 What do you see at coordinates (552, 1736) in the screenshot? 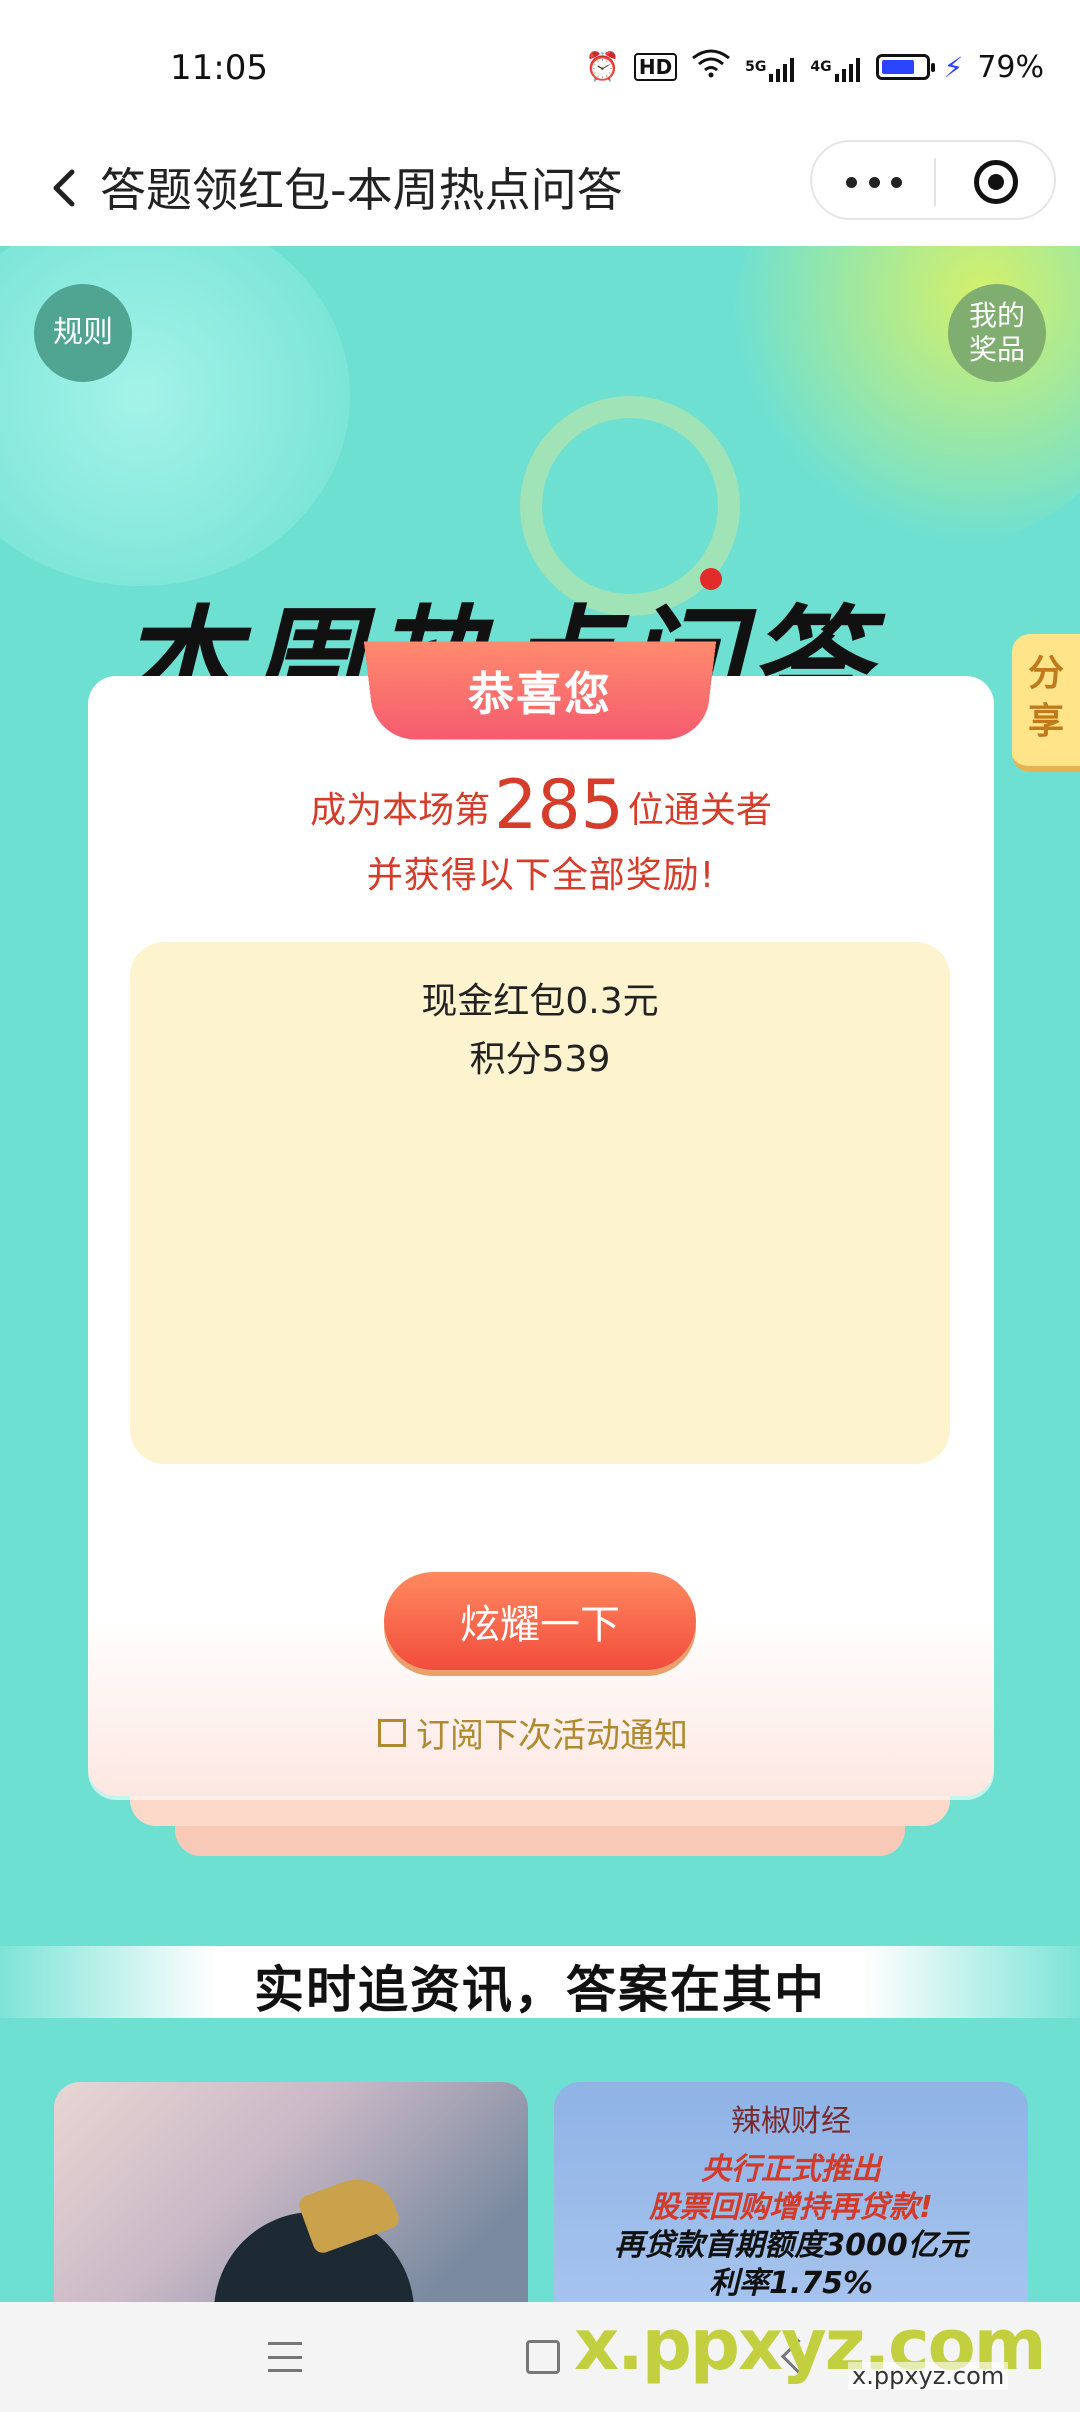
I see `subscribe-label: 订阅下次活动通知` at bounding box center [552, 1736].